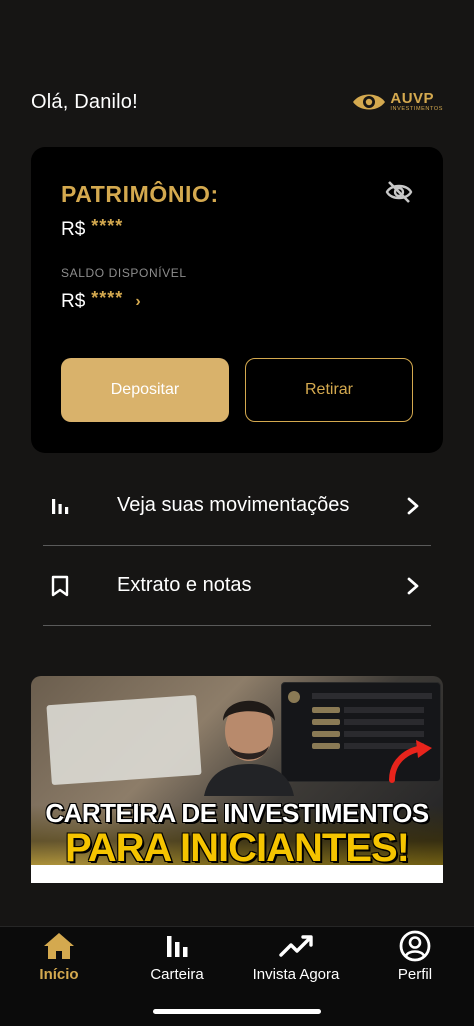 The image size is (474, 1026). I want to click on banner-title-line1: CARTEIRA DE INVESTIMENTOS, so click(237, 813).